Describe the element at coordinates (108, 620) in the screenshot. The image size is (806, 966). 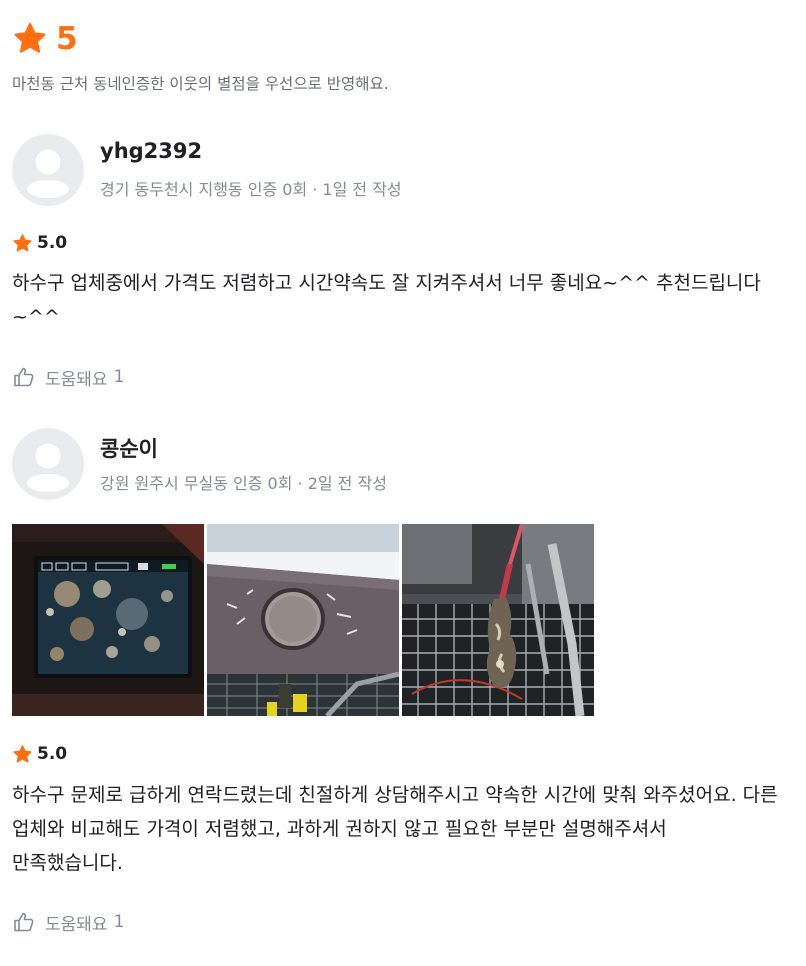
I see `pipe-camera-screen-photo` at that location.